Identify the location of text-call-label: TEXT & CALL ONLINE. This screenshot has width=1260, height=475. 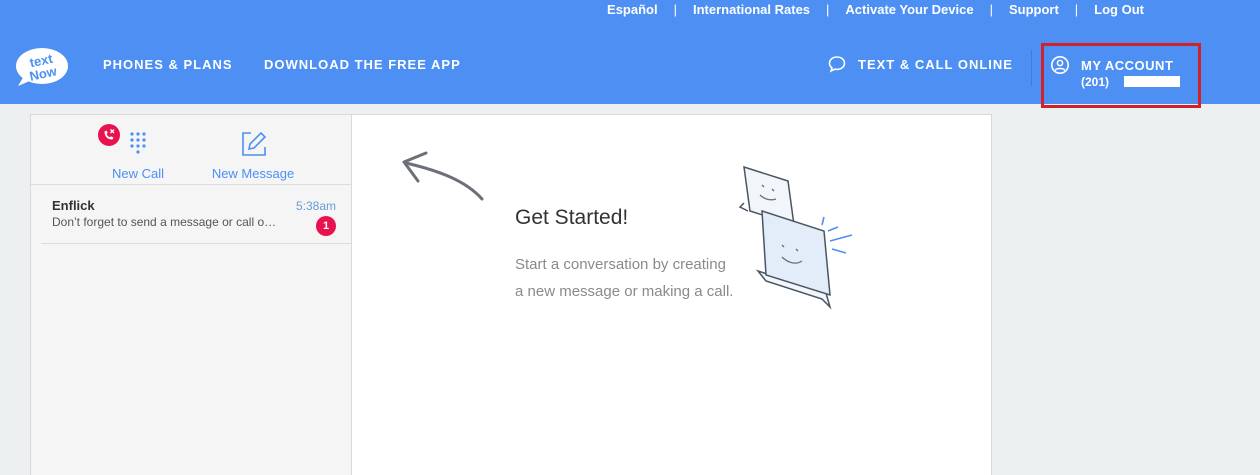
(935, 64).